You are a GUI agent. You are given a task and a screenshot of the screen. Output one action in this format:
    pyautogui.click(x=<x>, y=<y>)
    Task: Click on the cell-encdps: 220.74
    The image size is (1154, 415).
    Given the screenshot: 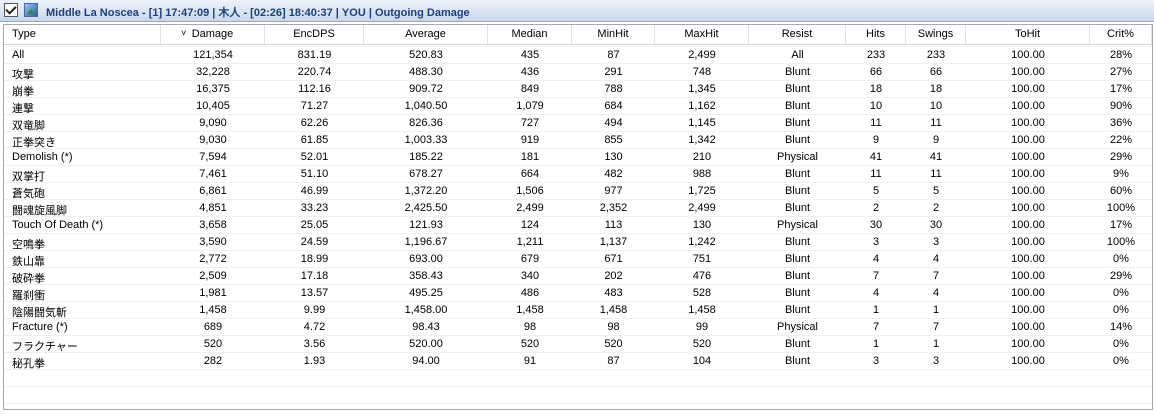 What is the action you would take?
    pyautogui.click(x=314, y=72)
    